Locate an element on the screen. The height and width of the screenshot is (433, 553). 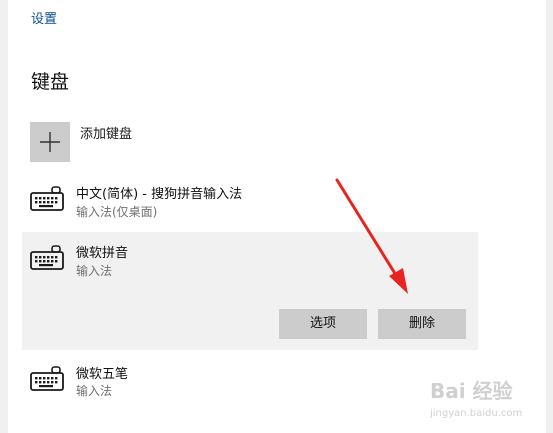
add-keyboard-button is located at coordinates (50, 142).